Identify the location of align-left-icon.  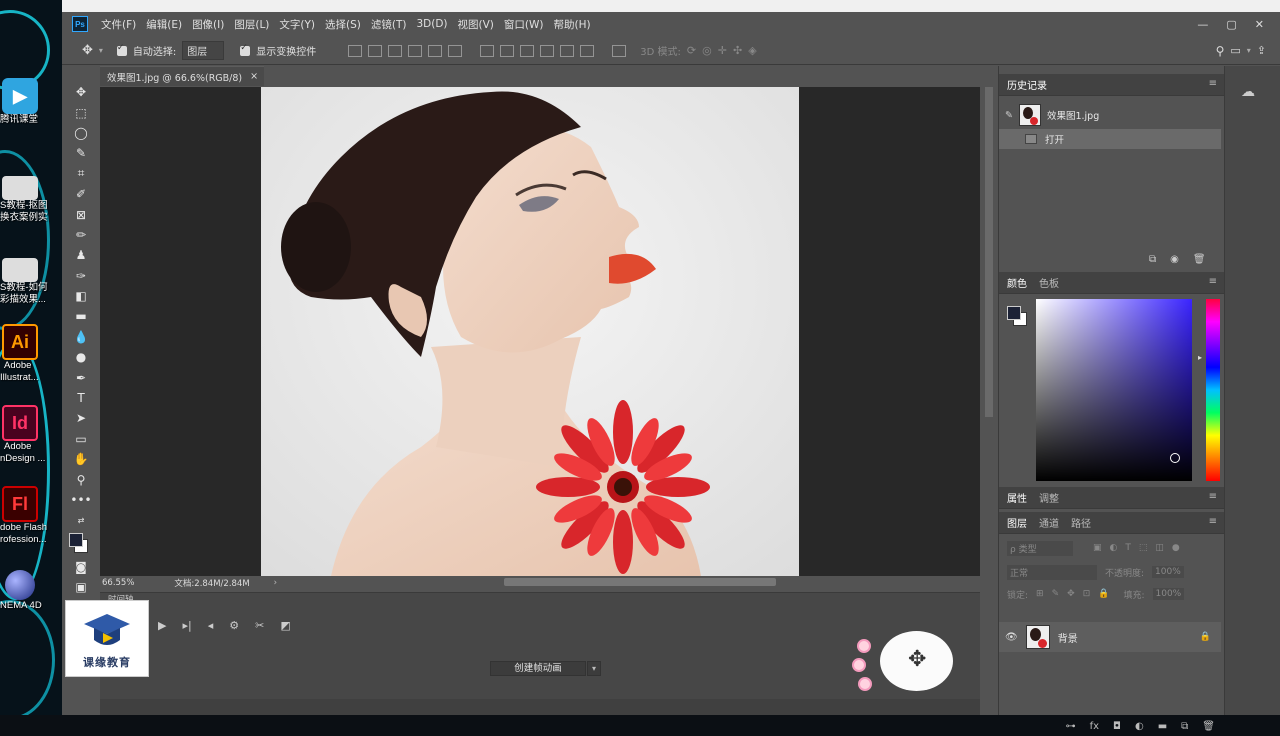
(415, 50).